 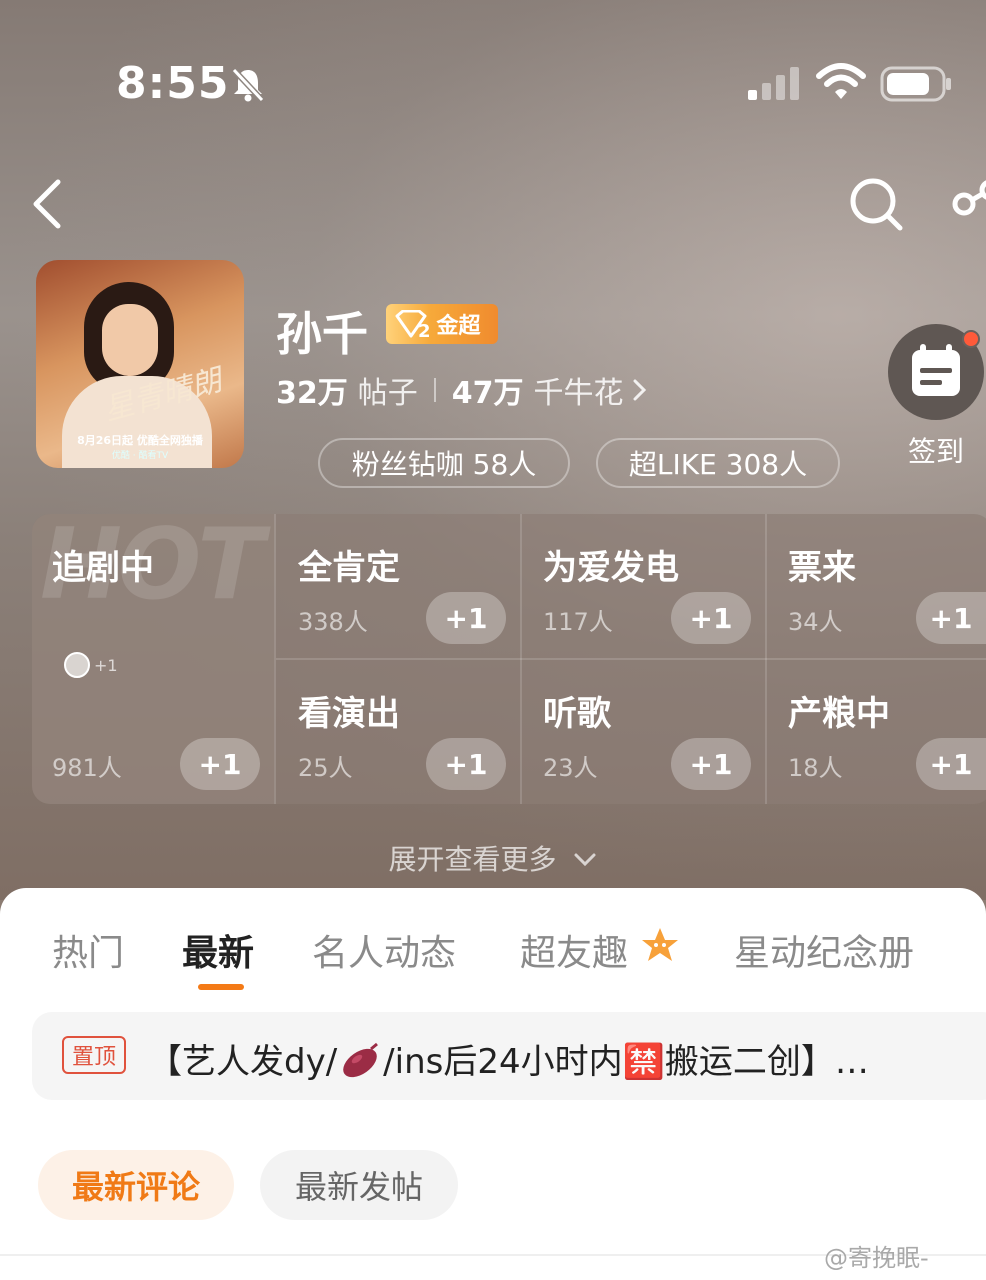 I want to click on activity-title: 为爱发电, so click(x=611, y=568).